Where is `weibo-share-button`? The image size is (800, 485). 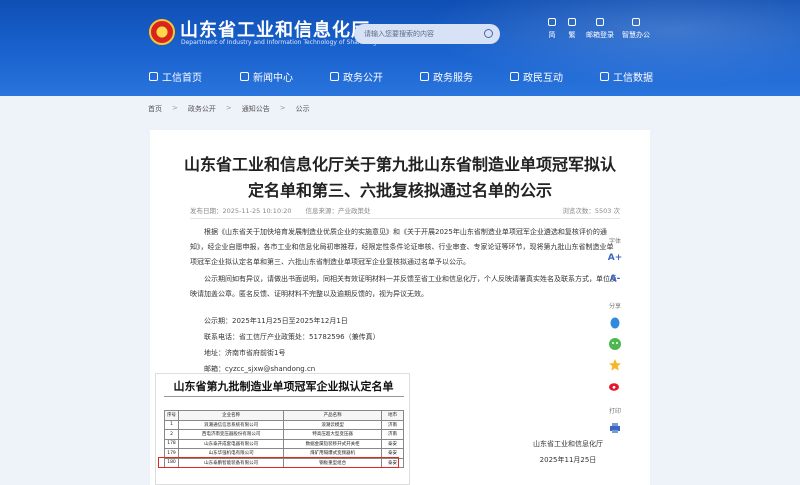 weibo-share-button is located at coordinates (615, 386).